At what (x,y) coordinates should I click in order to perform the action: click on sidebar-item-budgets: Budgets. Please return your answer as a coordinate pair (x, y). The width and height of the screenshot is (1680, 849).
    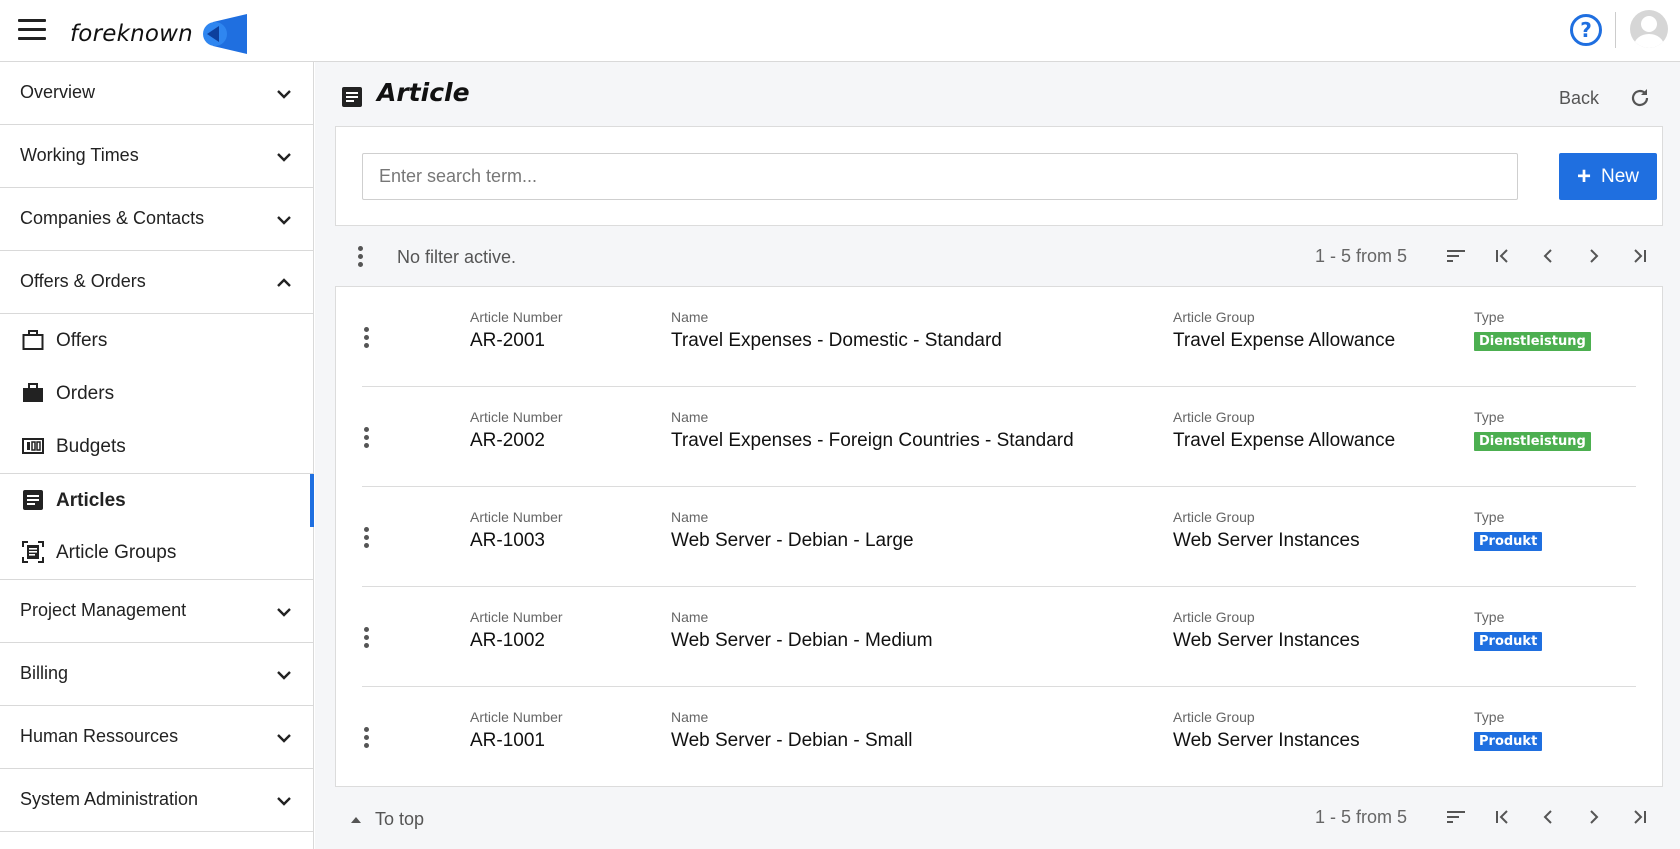
    Looking at the image, I should click on (156, 446).